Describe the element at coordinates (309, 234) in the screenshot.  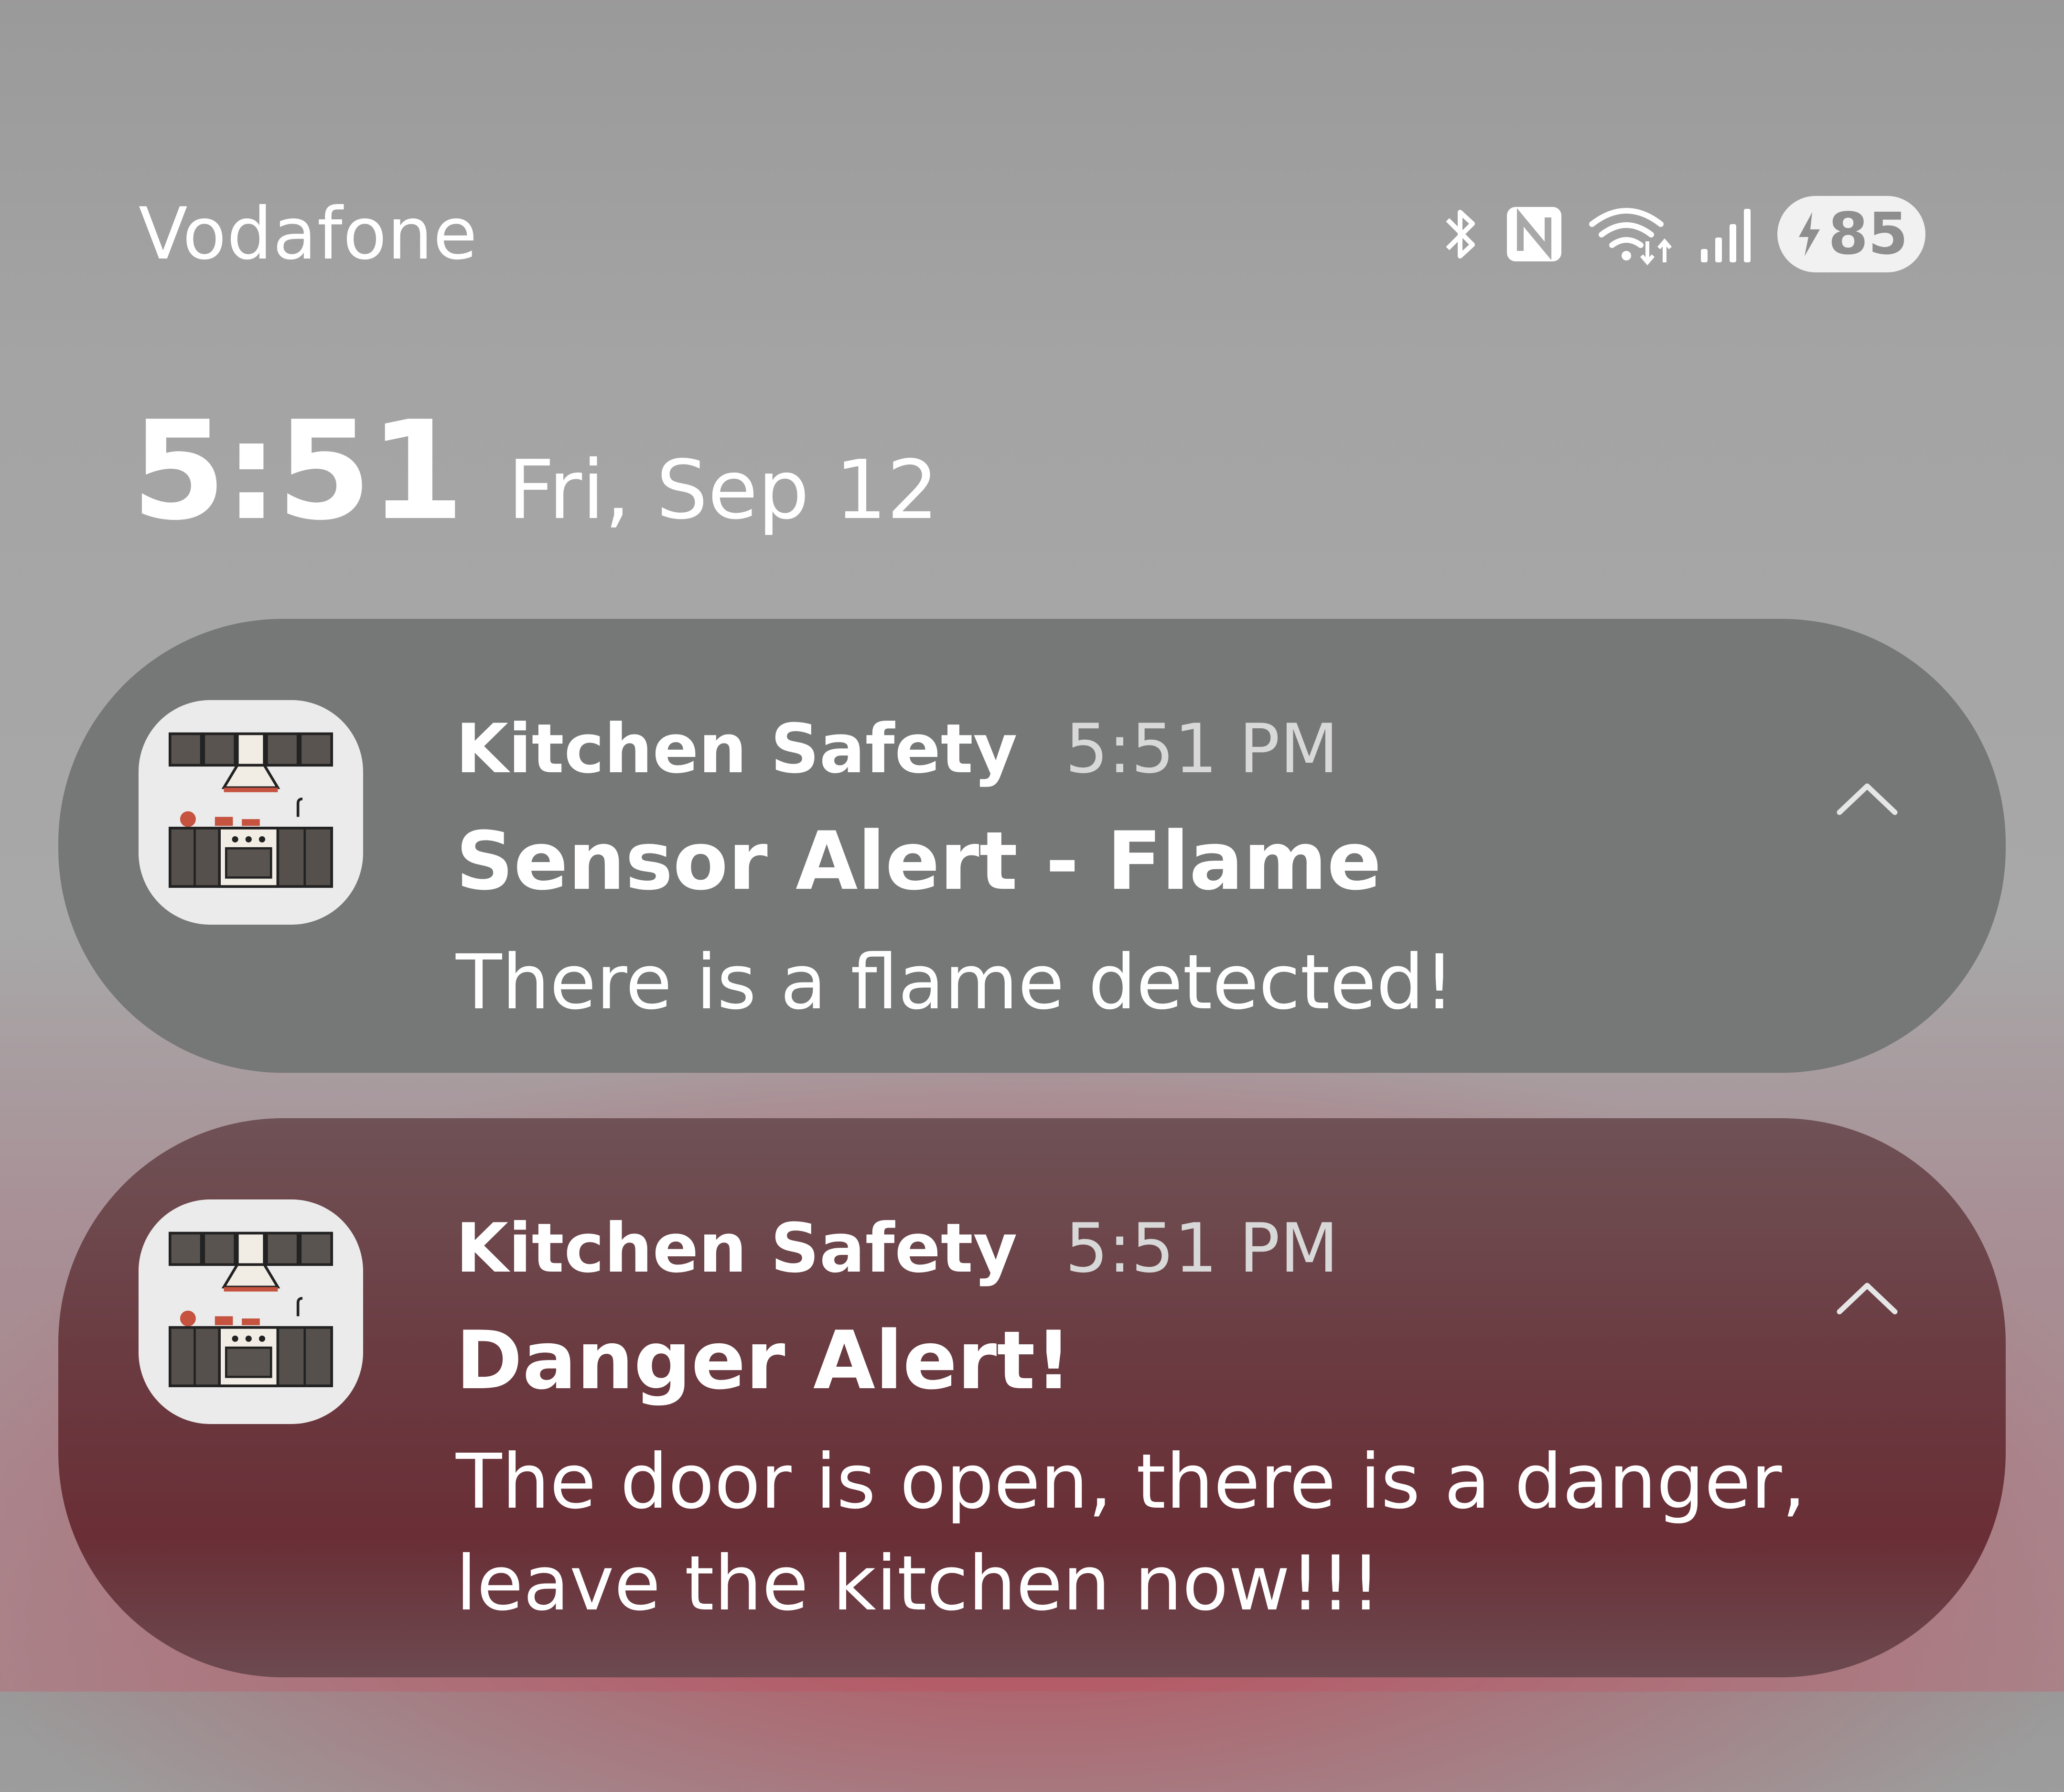
I see `carrier-label: Vodafone` at that location.